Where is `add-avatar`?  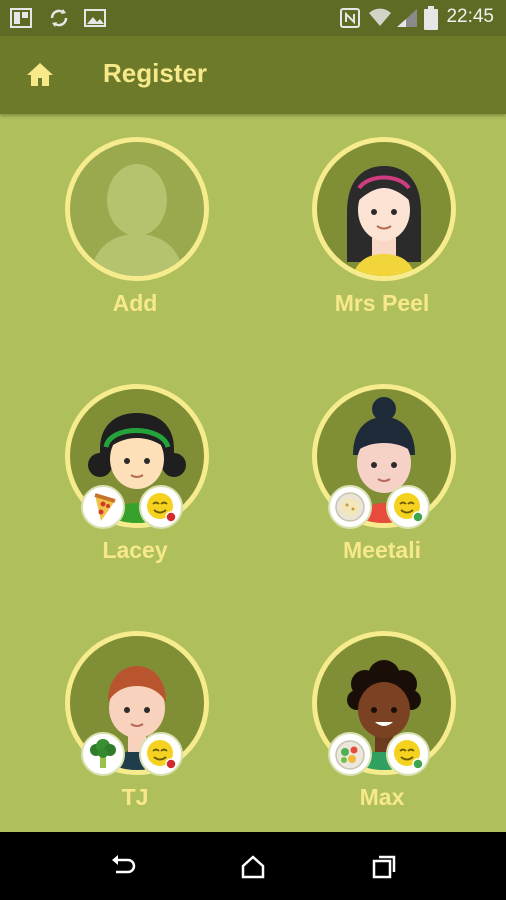
add-avatar is located at coordinates (137, 209).